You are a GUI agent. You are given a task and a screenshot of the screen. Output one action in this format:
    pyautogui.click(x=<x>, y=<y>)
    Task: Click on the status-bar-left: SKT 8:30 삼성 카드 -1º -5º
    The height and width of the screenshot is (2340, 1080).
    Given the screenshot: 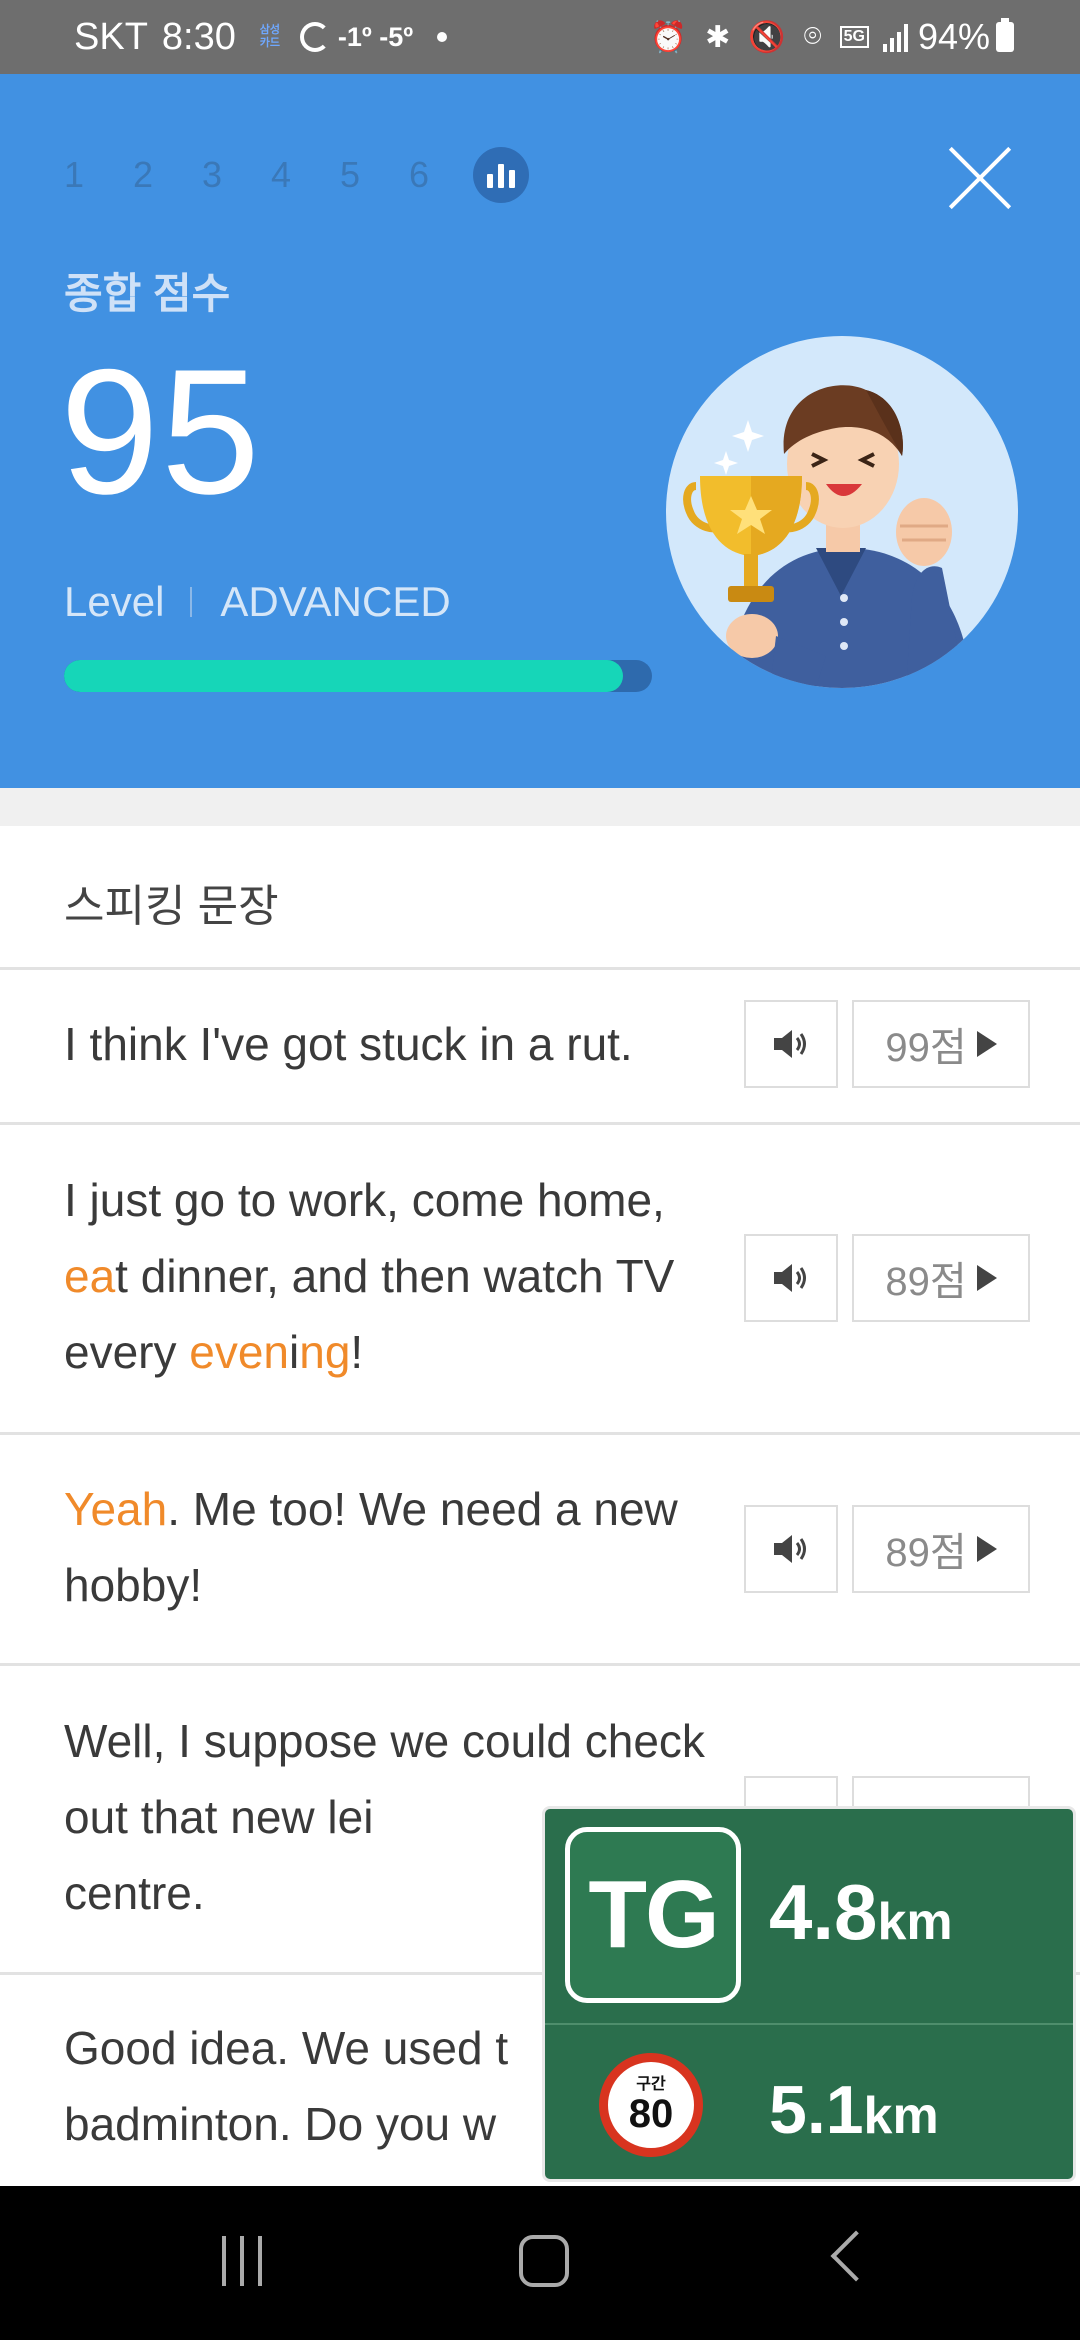 What is the action you would take?
    pyautogui.click(x=261, y=37)
    